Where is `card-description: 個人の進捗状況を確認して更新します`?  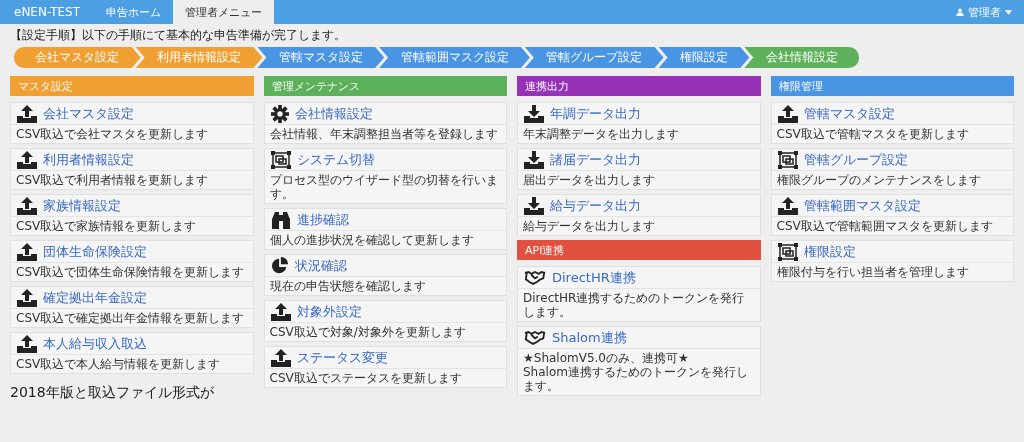 card-description: 個人の進捗状況を確認して更新します is located at coordinates (371, 240).